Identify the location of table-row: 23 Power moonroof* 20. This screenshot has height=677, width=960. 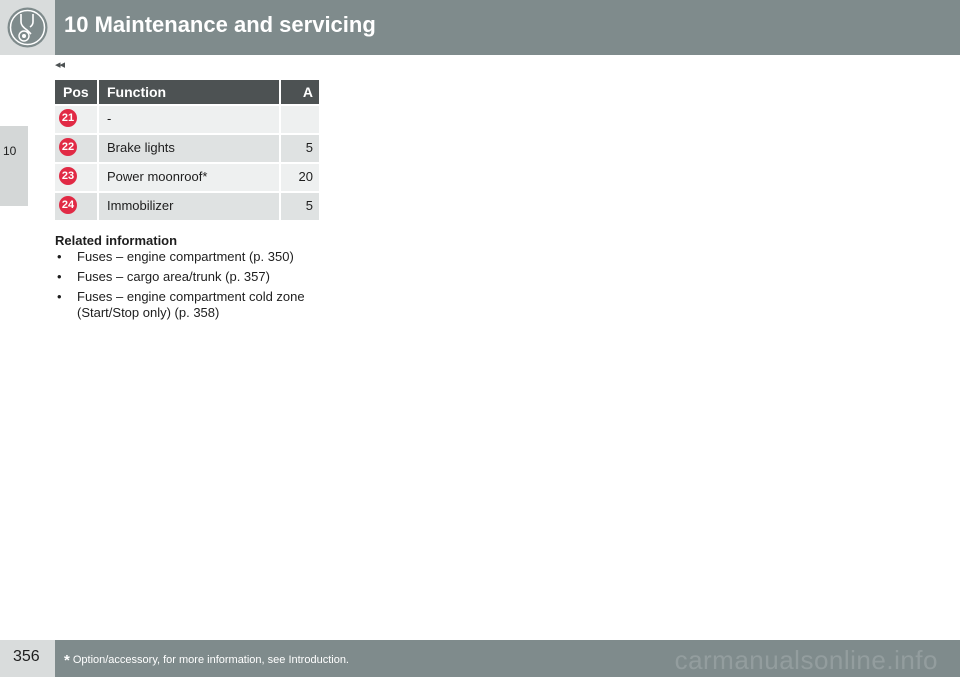
(187, 177).